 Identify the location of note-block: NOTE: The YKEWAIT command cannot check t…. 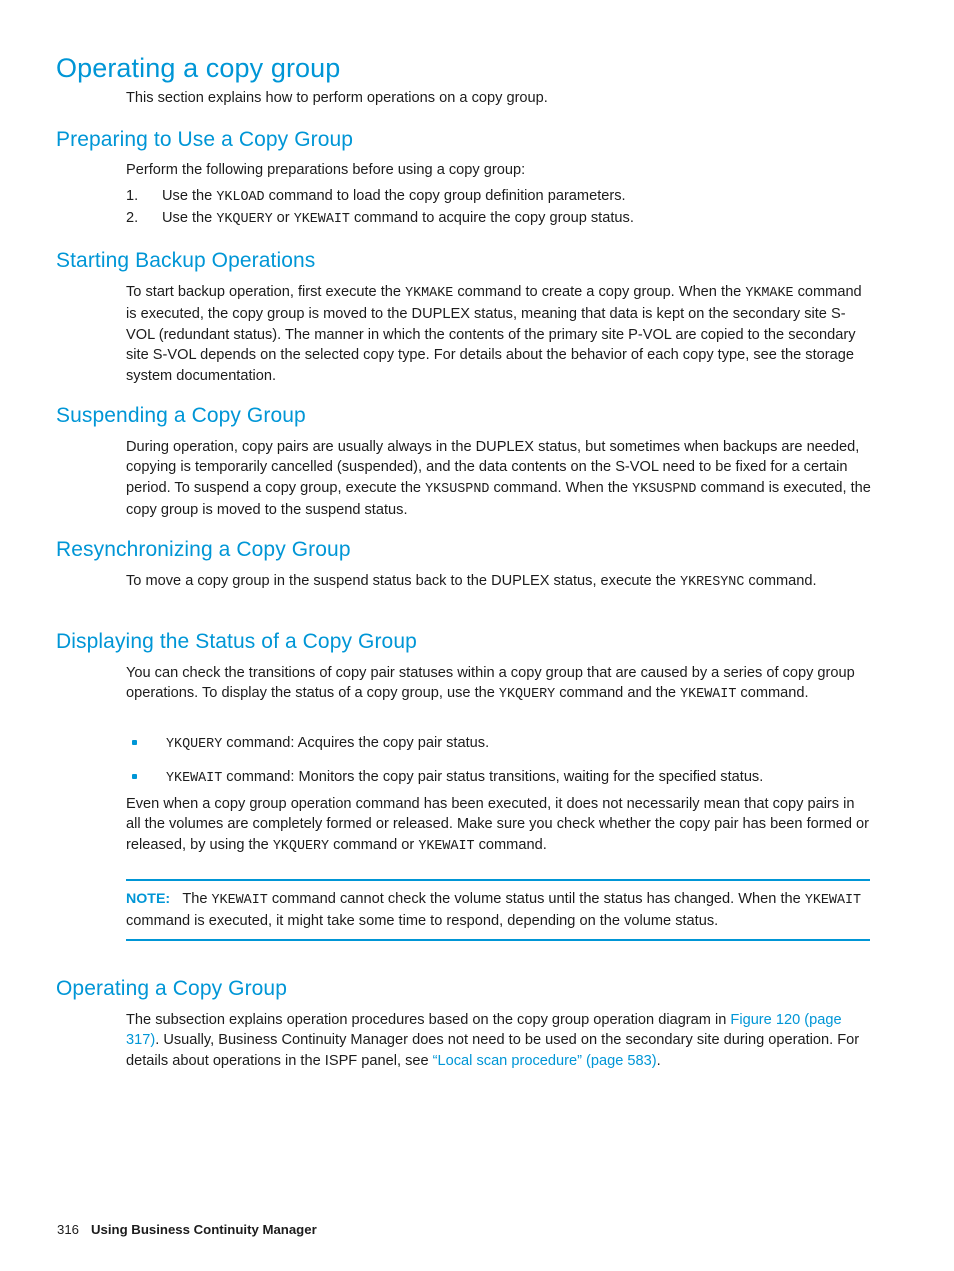
(498, 910).